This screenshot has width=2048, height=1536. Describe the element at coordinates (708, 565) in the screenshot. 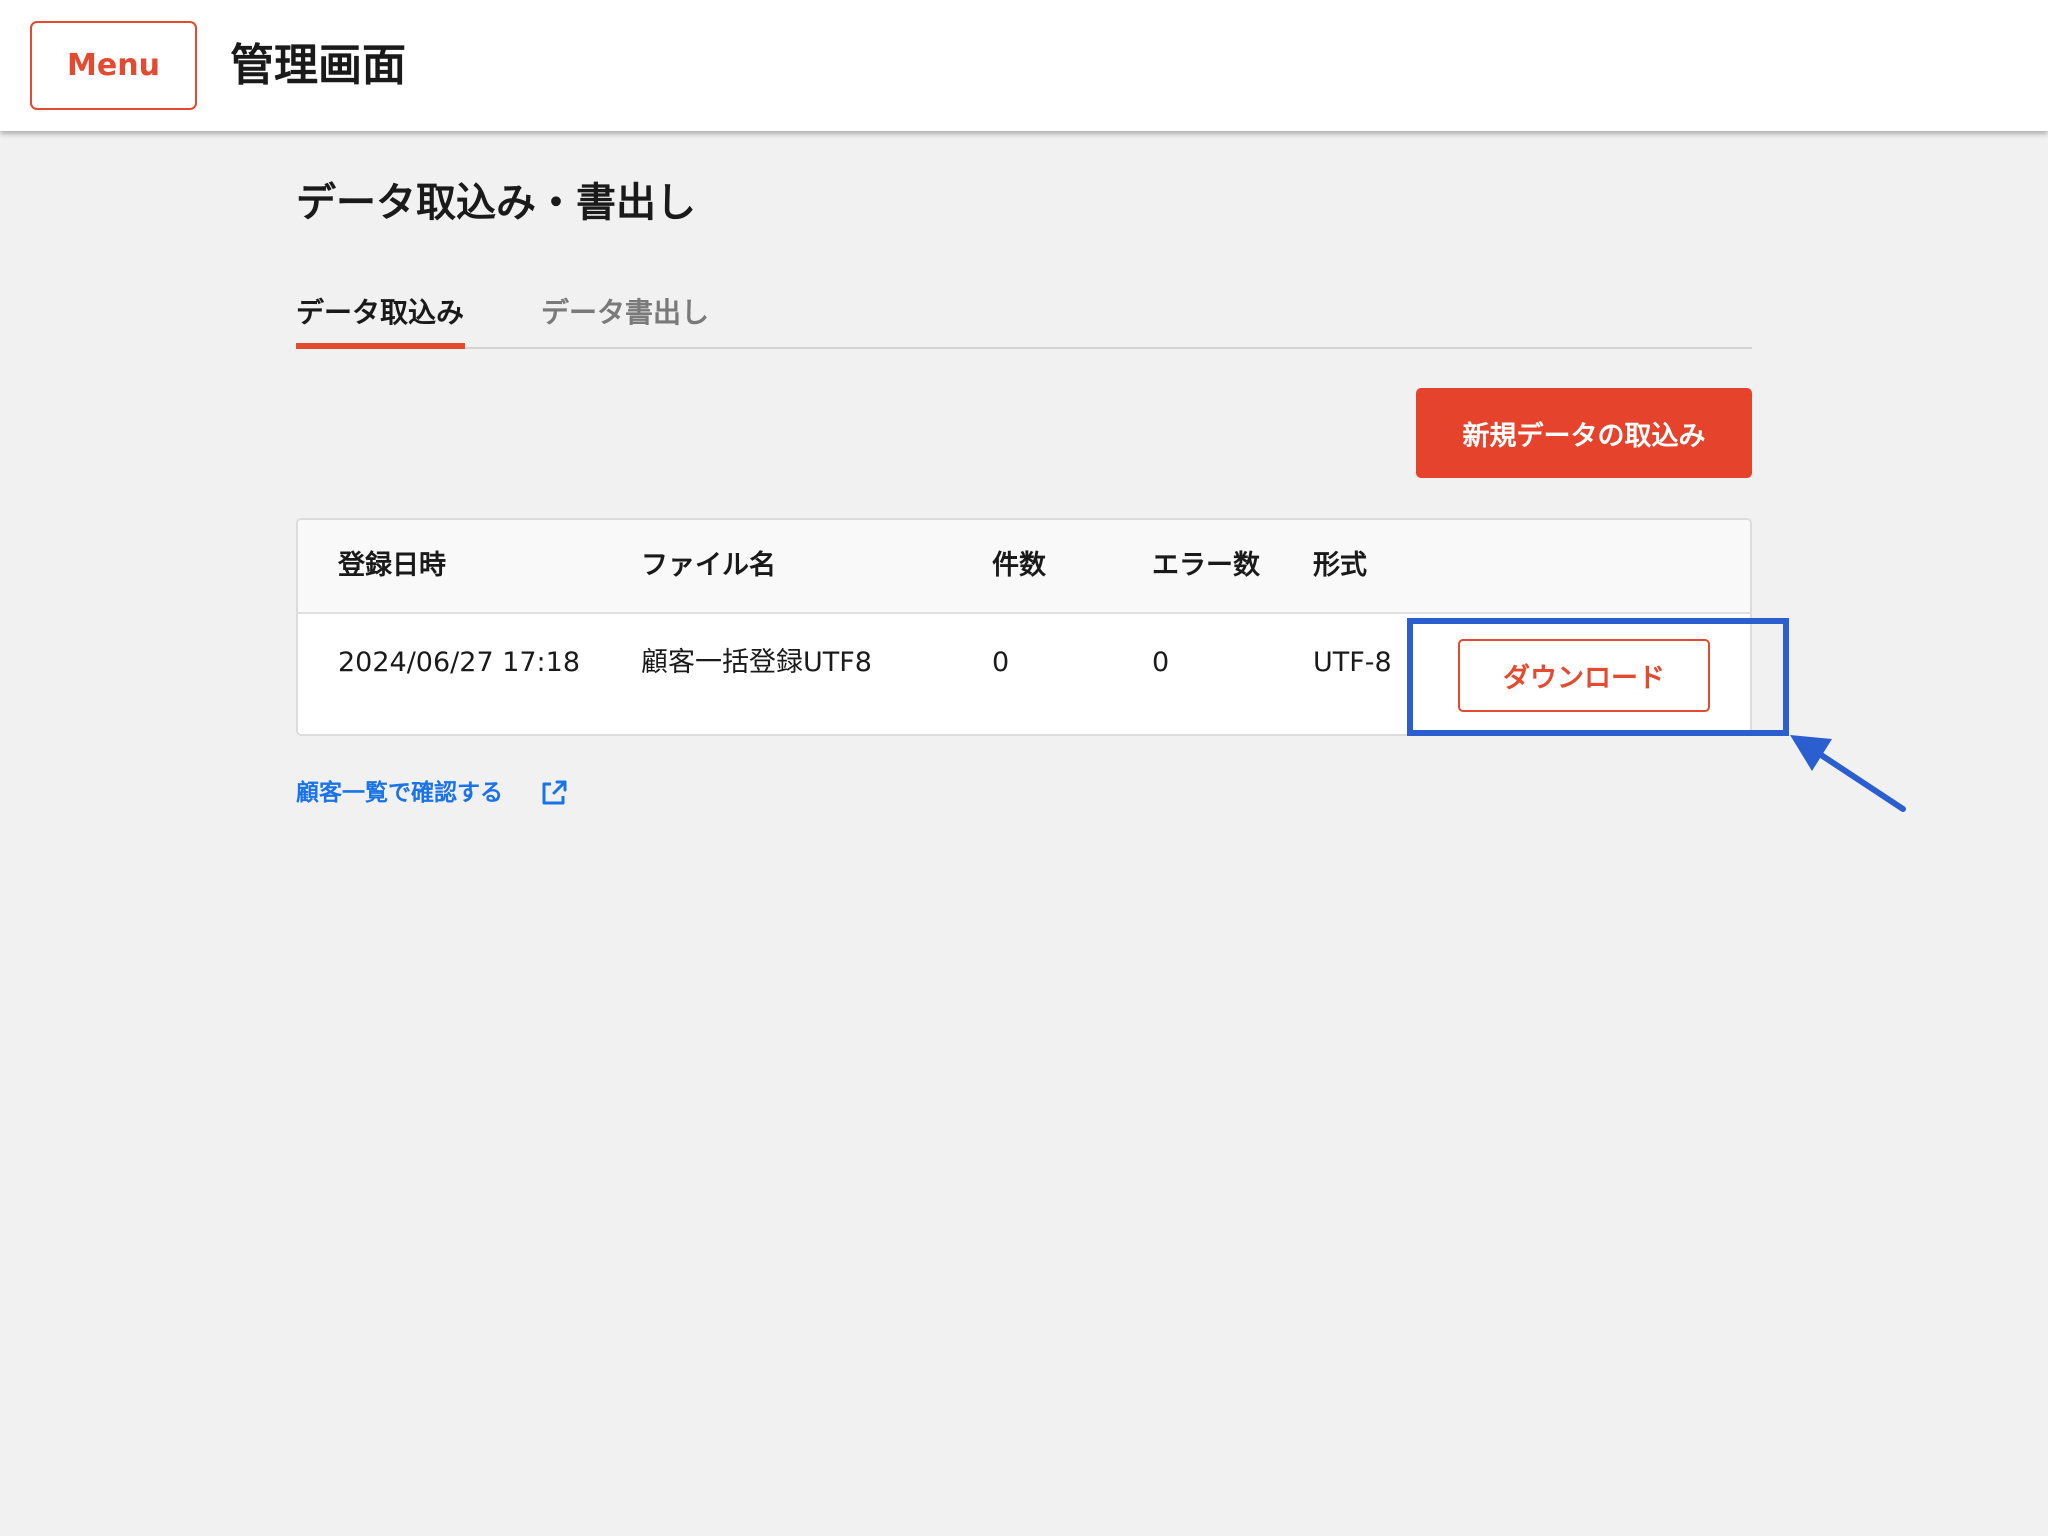

I see `column-header-file-name: ファイル名` at that location.